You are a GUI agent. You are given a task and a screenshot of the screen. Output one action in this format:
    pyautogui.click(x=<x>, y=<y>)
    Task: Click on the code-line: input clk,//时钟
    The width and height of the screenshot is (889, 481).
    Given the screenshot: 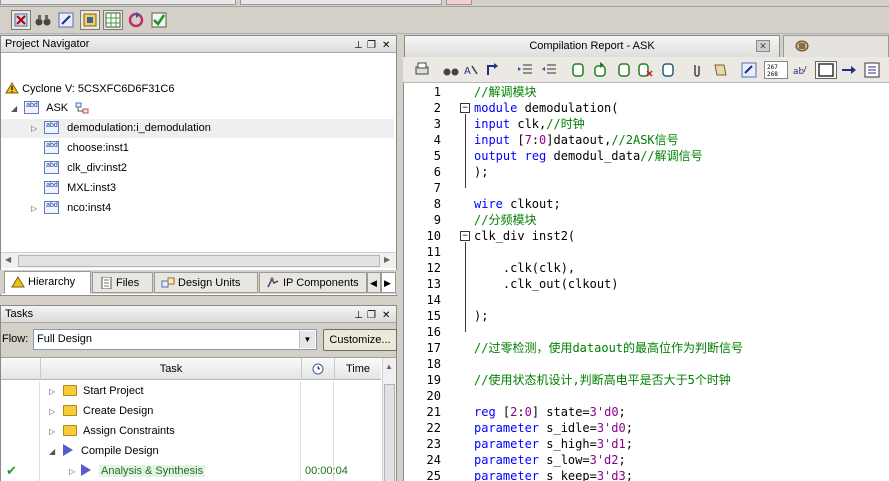 What is the action you would take?
    pyautogui.click(x=529, y=124)
    